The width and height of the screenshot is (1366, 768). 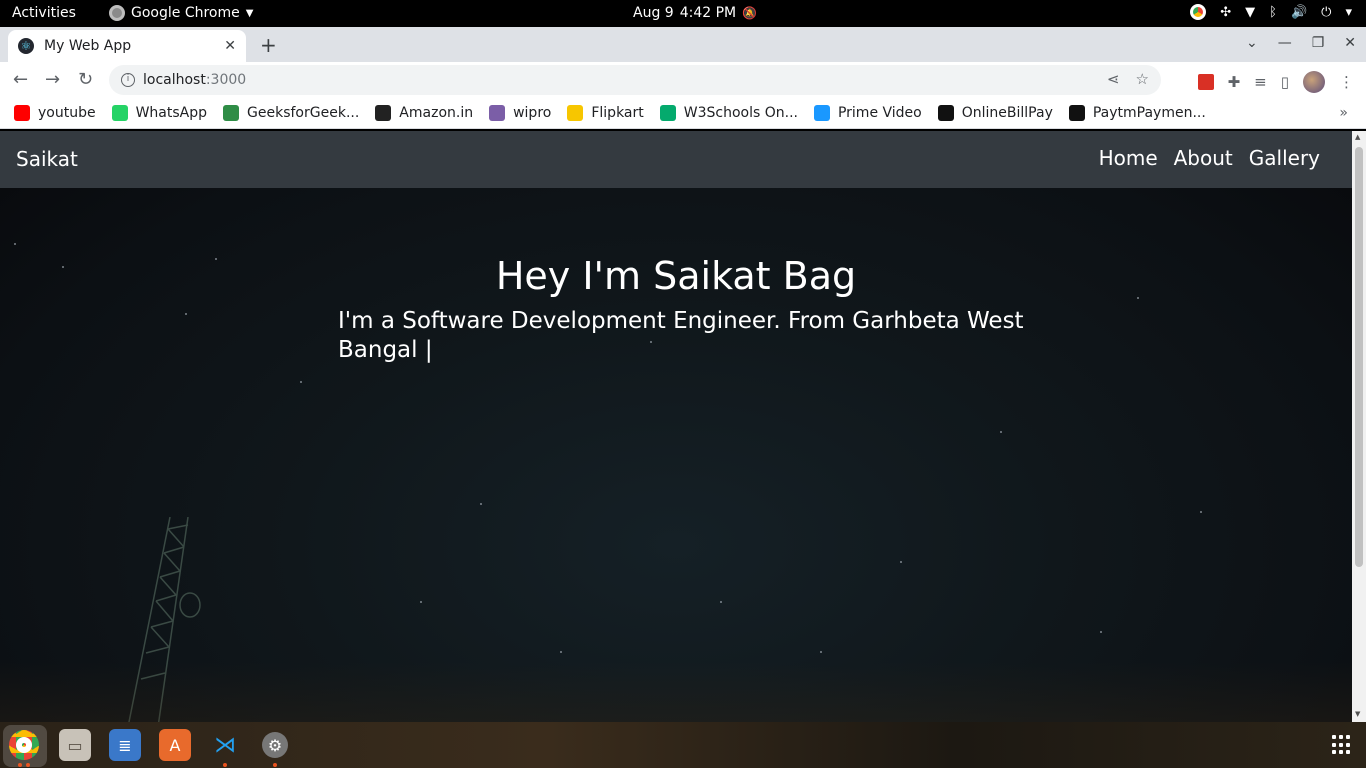 What do you see at coordinates (1357, 714) in the screenshot?
I see `scroll-down-arrow-icon: ▼` at bounding box center [1357, 714].